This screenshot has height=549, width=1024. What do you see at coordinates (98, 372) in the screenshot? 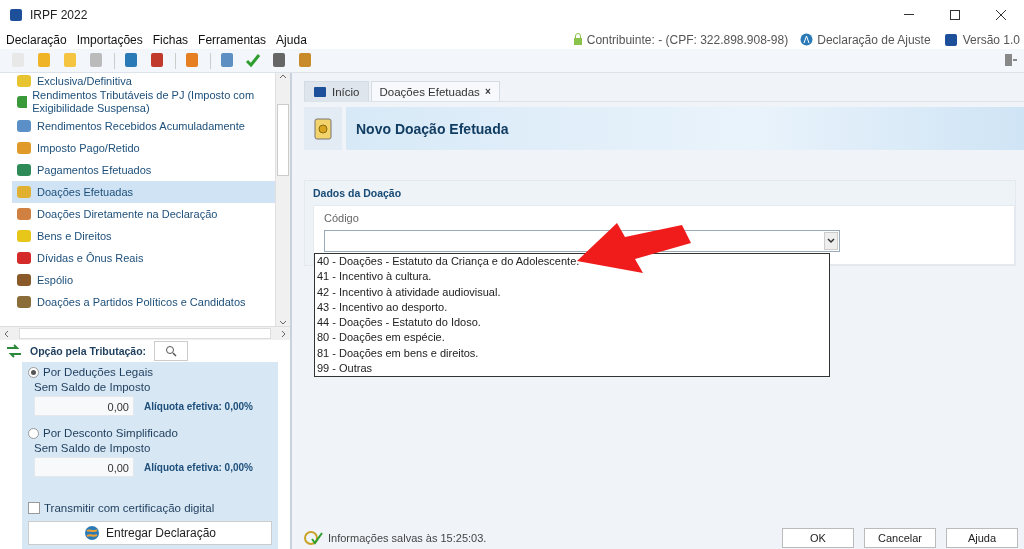
I see `radio-label: Por Deduções Legais` at bounding box center [98, 372].